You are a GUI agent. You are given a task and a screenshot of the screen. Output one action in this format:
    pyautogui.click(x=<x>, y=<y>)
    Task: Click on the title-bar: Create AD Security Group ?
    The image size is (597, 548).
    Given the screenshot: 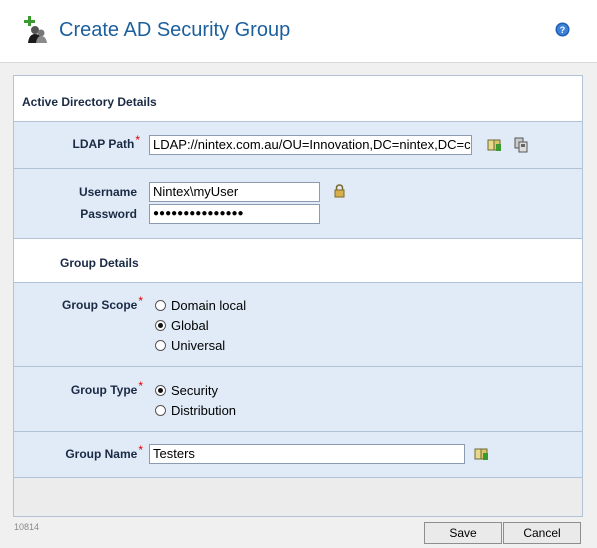 What is the action you would take?
    pyautogui.click(x=298, y=31)
    